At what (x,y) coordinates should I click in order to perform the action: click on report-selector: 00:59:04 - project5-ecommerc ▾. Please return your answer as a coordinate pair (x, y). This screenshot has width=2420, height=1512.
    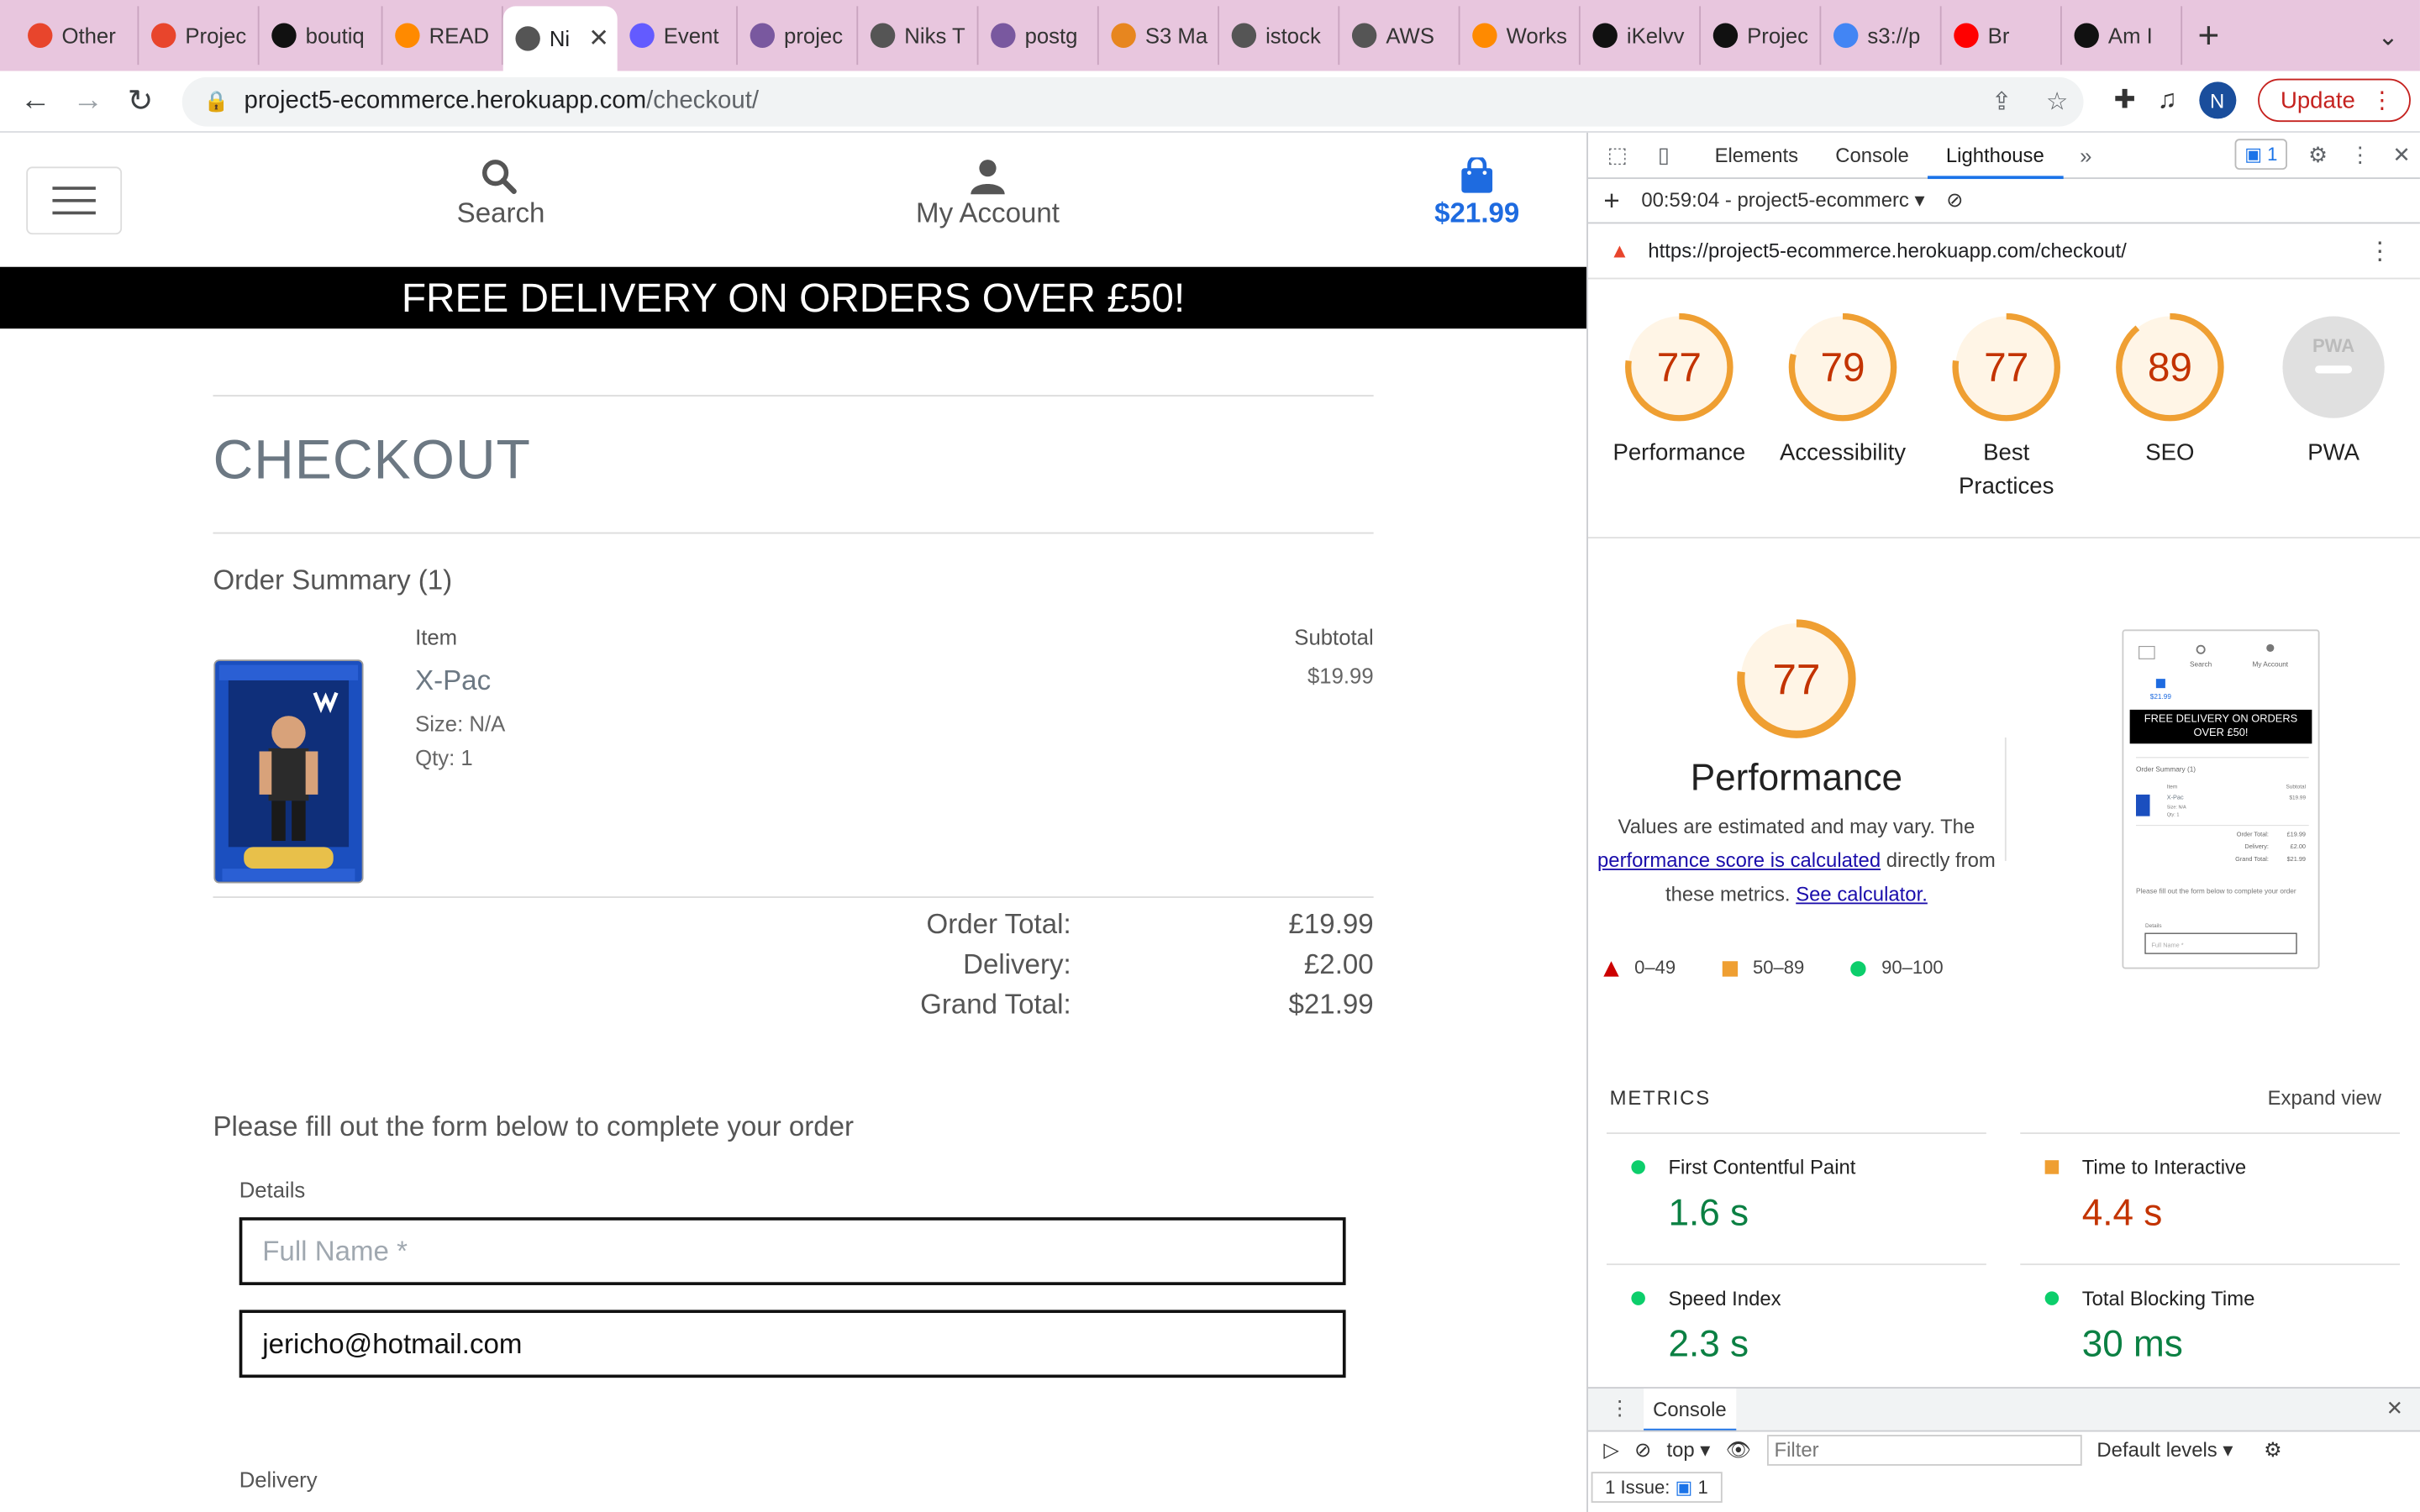
    Looking at the image, I should click on (1783, 200).